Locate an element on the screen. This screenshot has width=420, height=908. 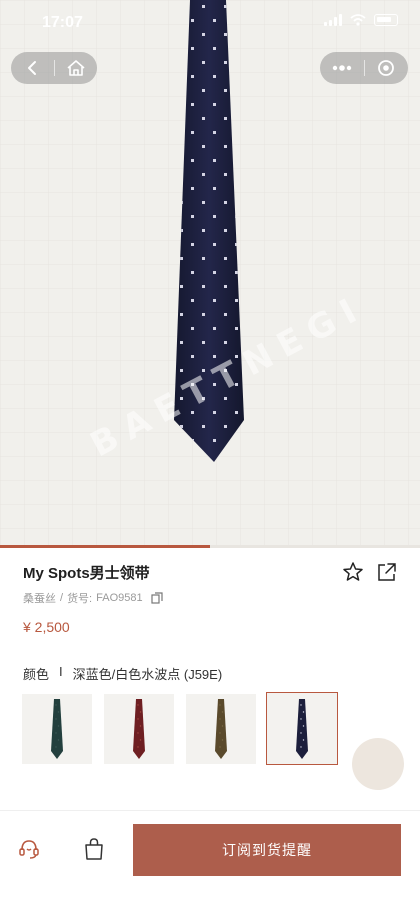
close-miniprogram-button is located at coordinates (387, 68).